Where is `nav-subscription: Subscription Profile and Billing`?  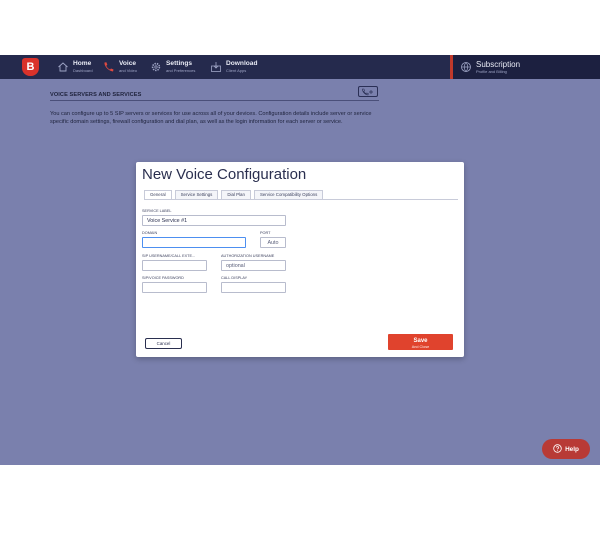
nav-subscription: Subscription Profile and Billing is located at coordinates (489, 67).